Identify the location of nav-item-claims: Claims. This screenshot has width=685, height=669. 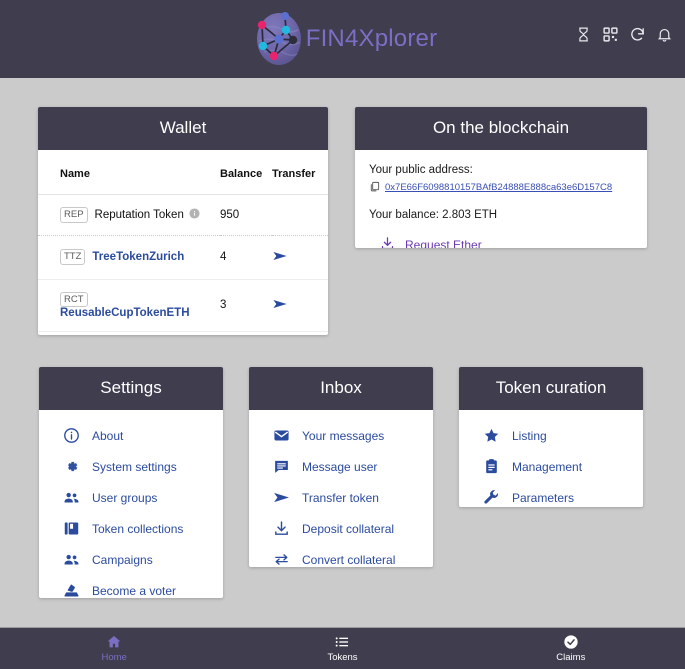
(571, 648).